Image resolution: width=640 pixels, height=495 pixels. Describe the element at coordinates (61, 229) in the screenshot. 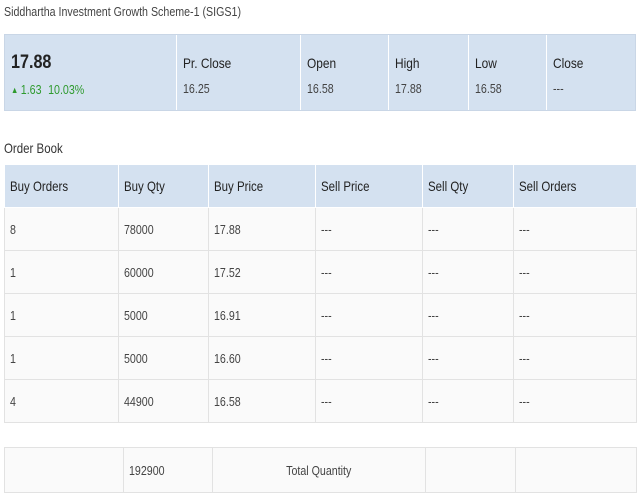

I see `table-cell: 8` at that location.